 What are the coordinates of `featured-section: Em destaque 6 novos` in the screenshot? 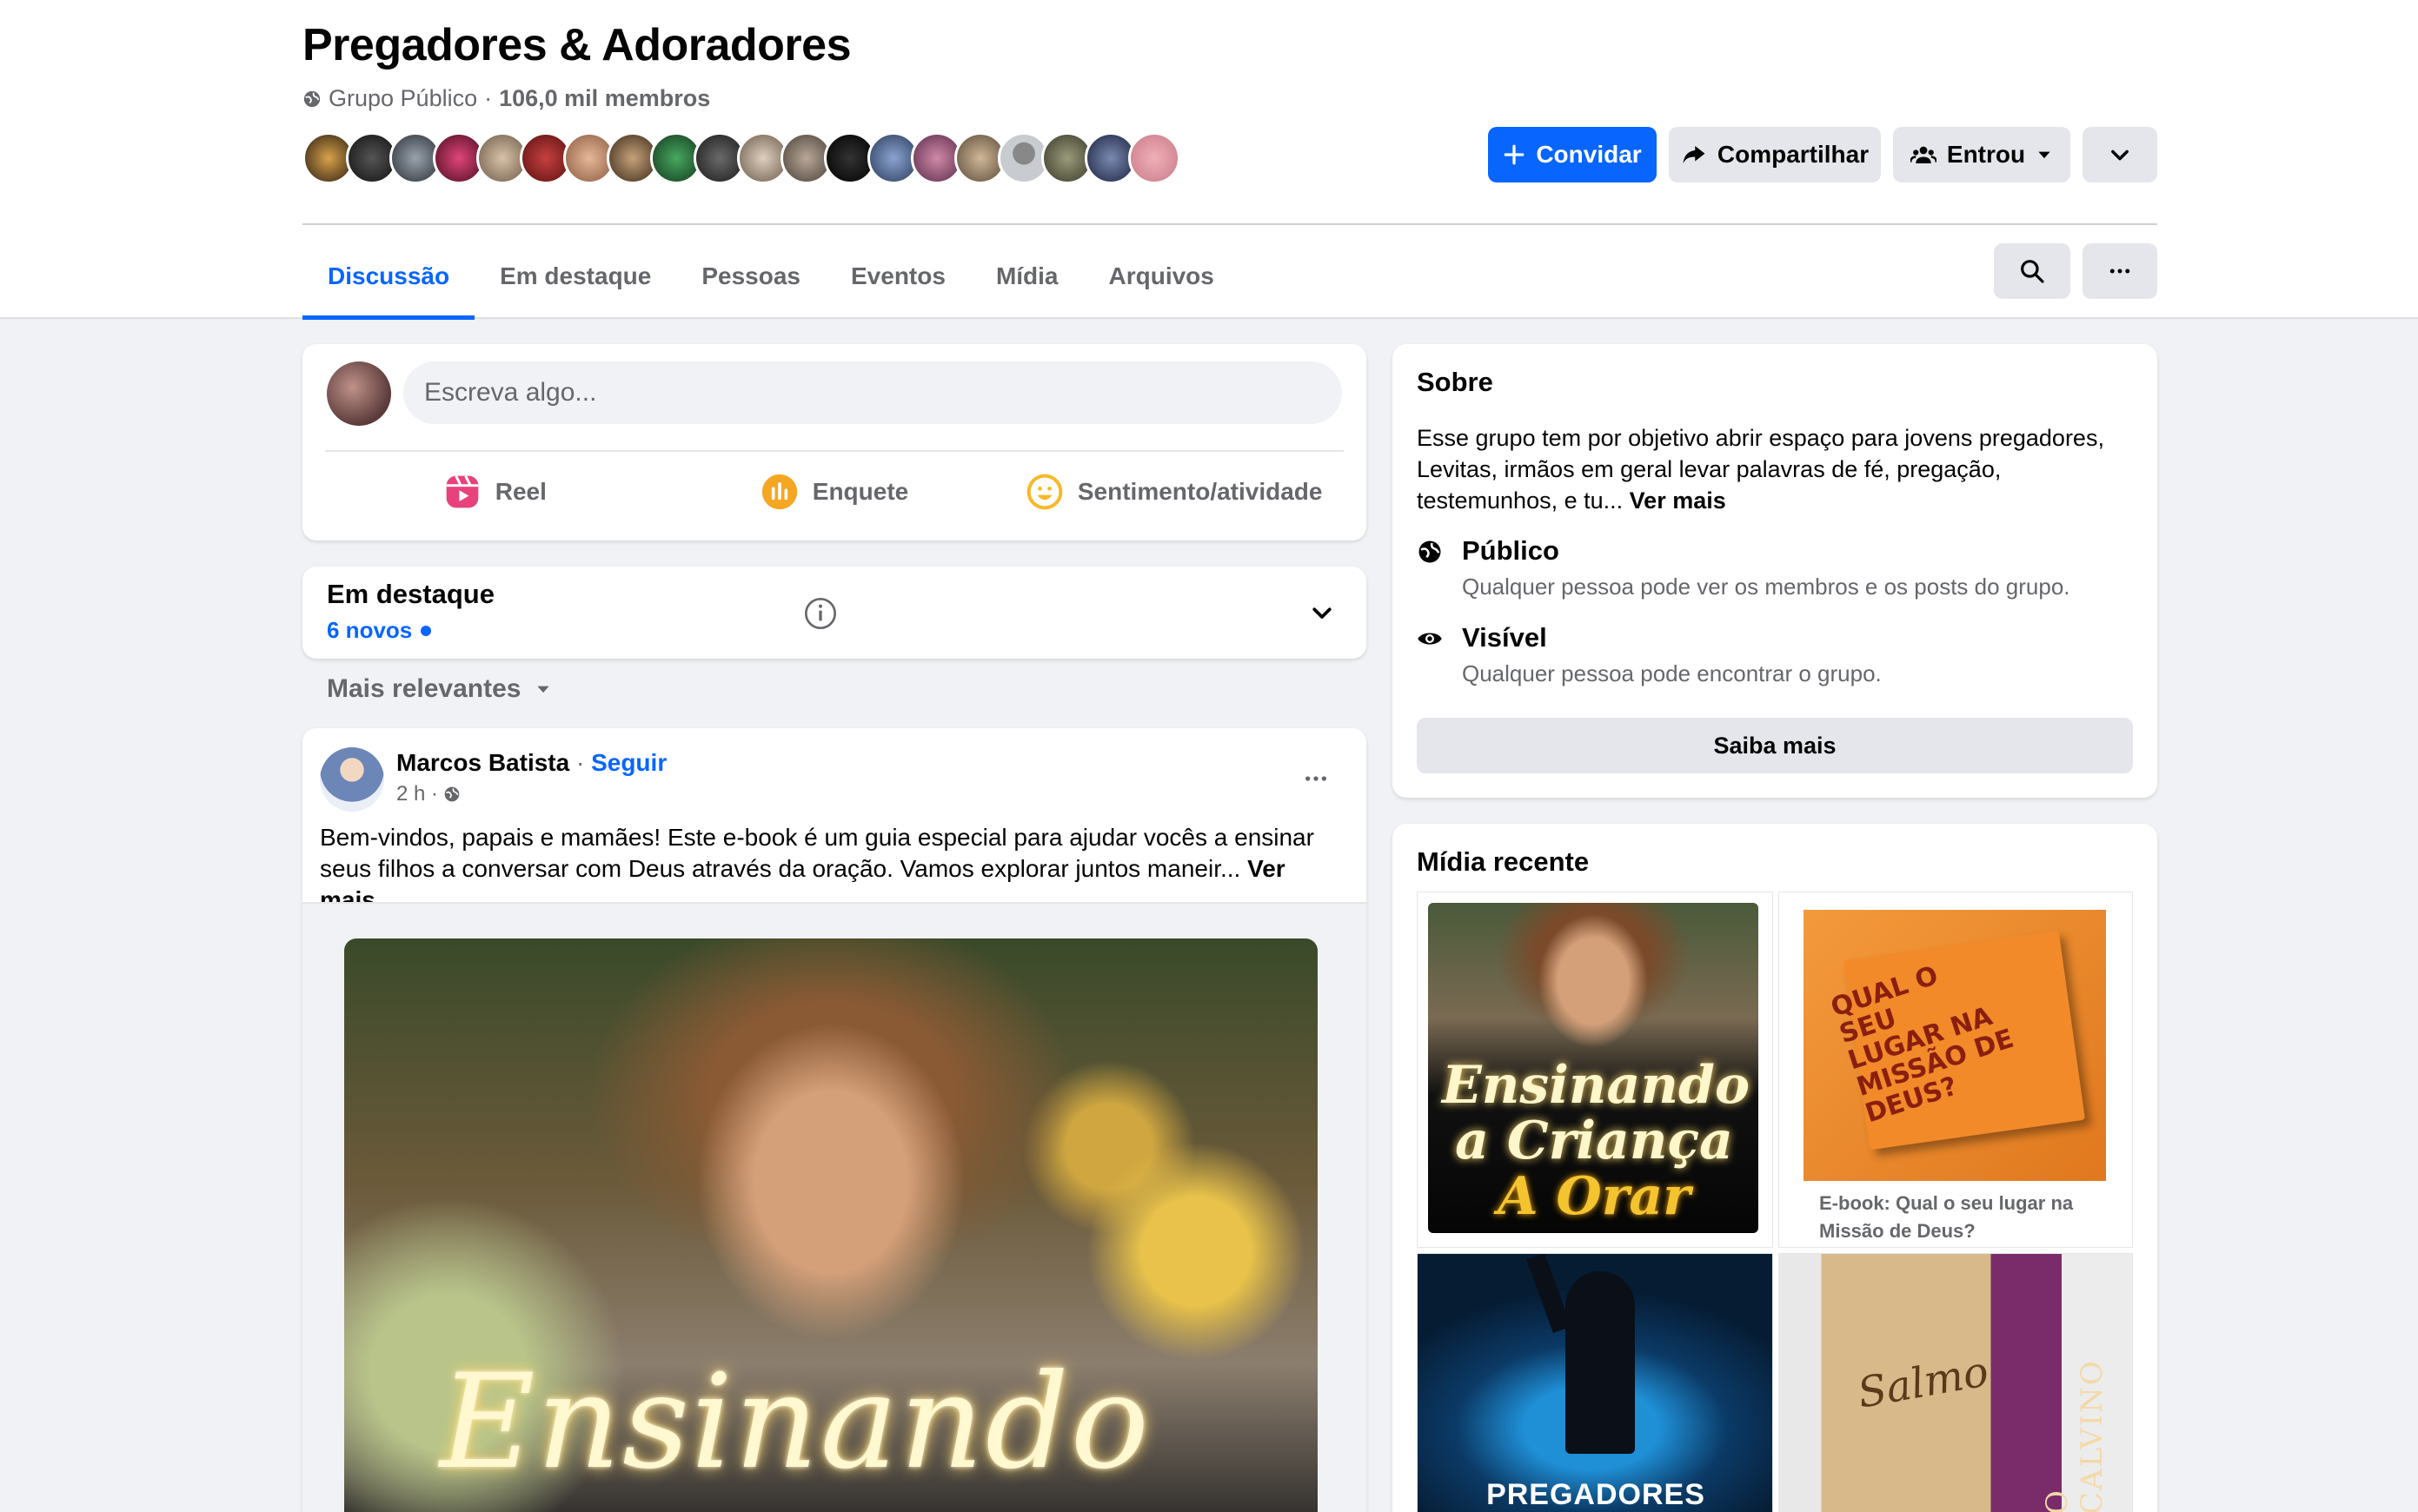 It's located at (834, 613).